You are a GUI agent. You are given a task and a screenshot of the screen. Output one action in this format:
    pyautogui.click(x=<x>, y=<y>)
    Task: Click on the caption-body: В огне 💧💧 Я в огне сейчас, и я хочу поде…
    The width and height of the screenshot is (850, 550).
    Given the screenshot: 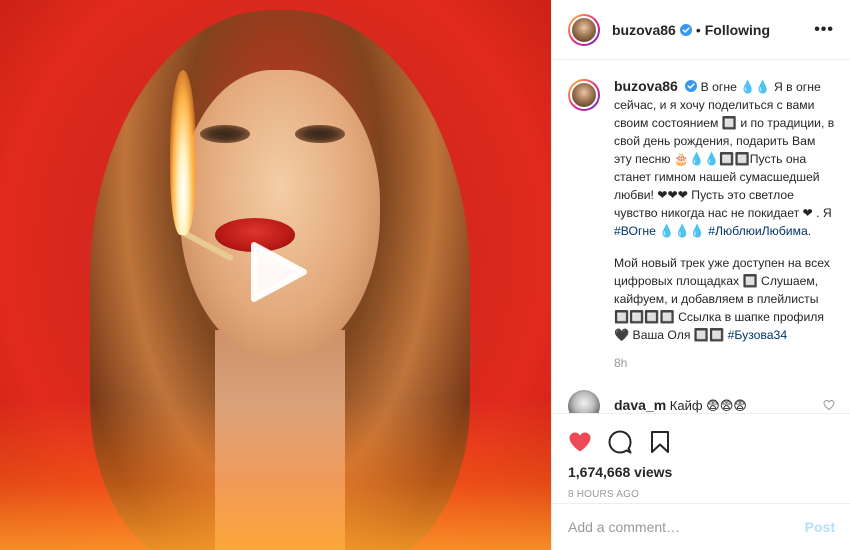 What is the action you would take?
    pyautogui.click(x=724, y=150)
    